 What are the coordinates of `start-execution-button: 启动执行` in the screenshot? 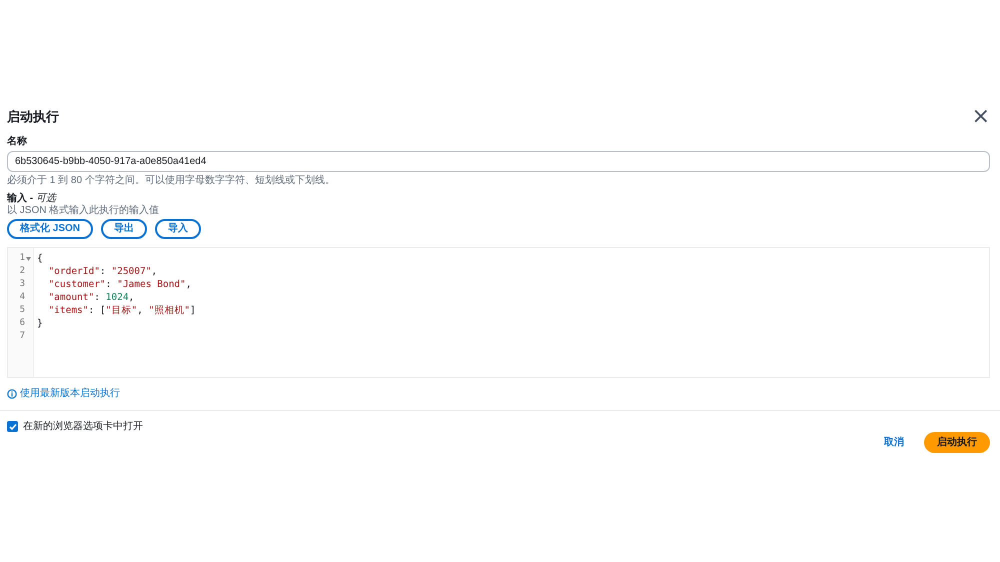 It's located at (957, 442).